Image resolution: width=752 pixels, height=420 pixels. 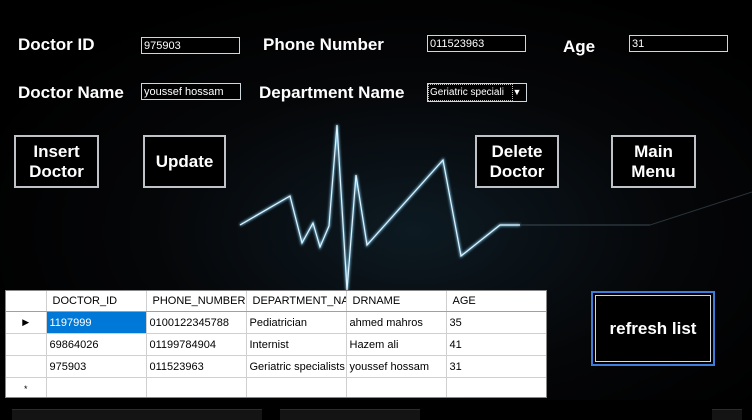 What do you see at coordinates (476, 43) in the screenshot?
I see `phone-number-input` at bounding box center [476, 43].